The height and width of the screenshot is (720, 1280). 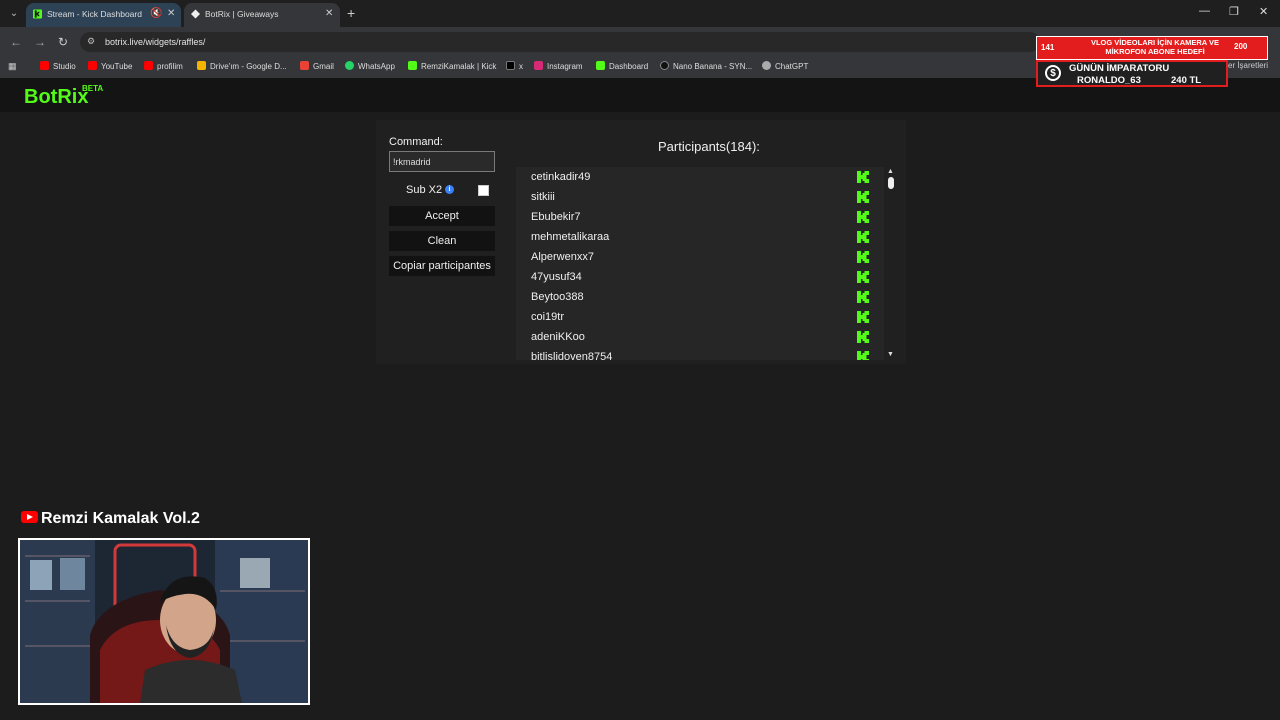 I want to click on minimize-icon: —, so click(x=1204, y=11).